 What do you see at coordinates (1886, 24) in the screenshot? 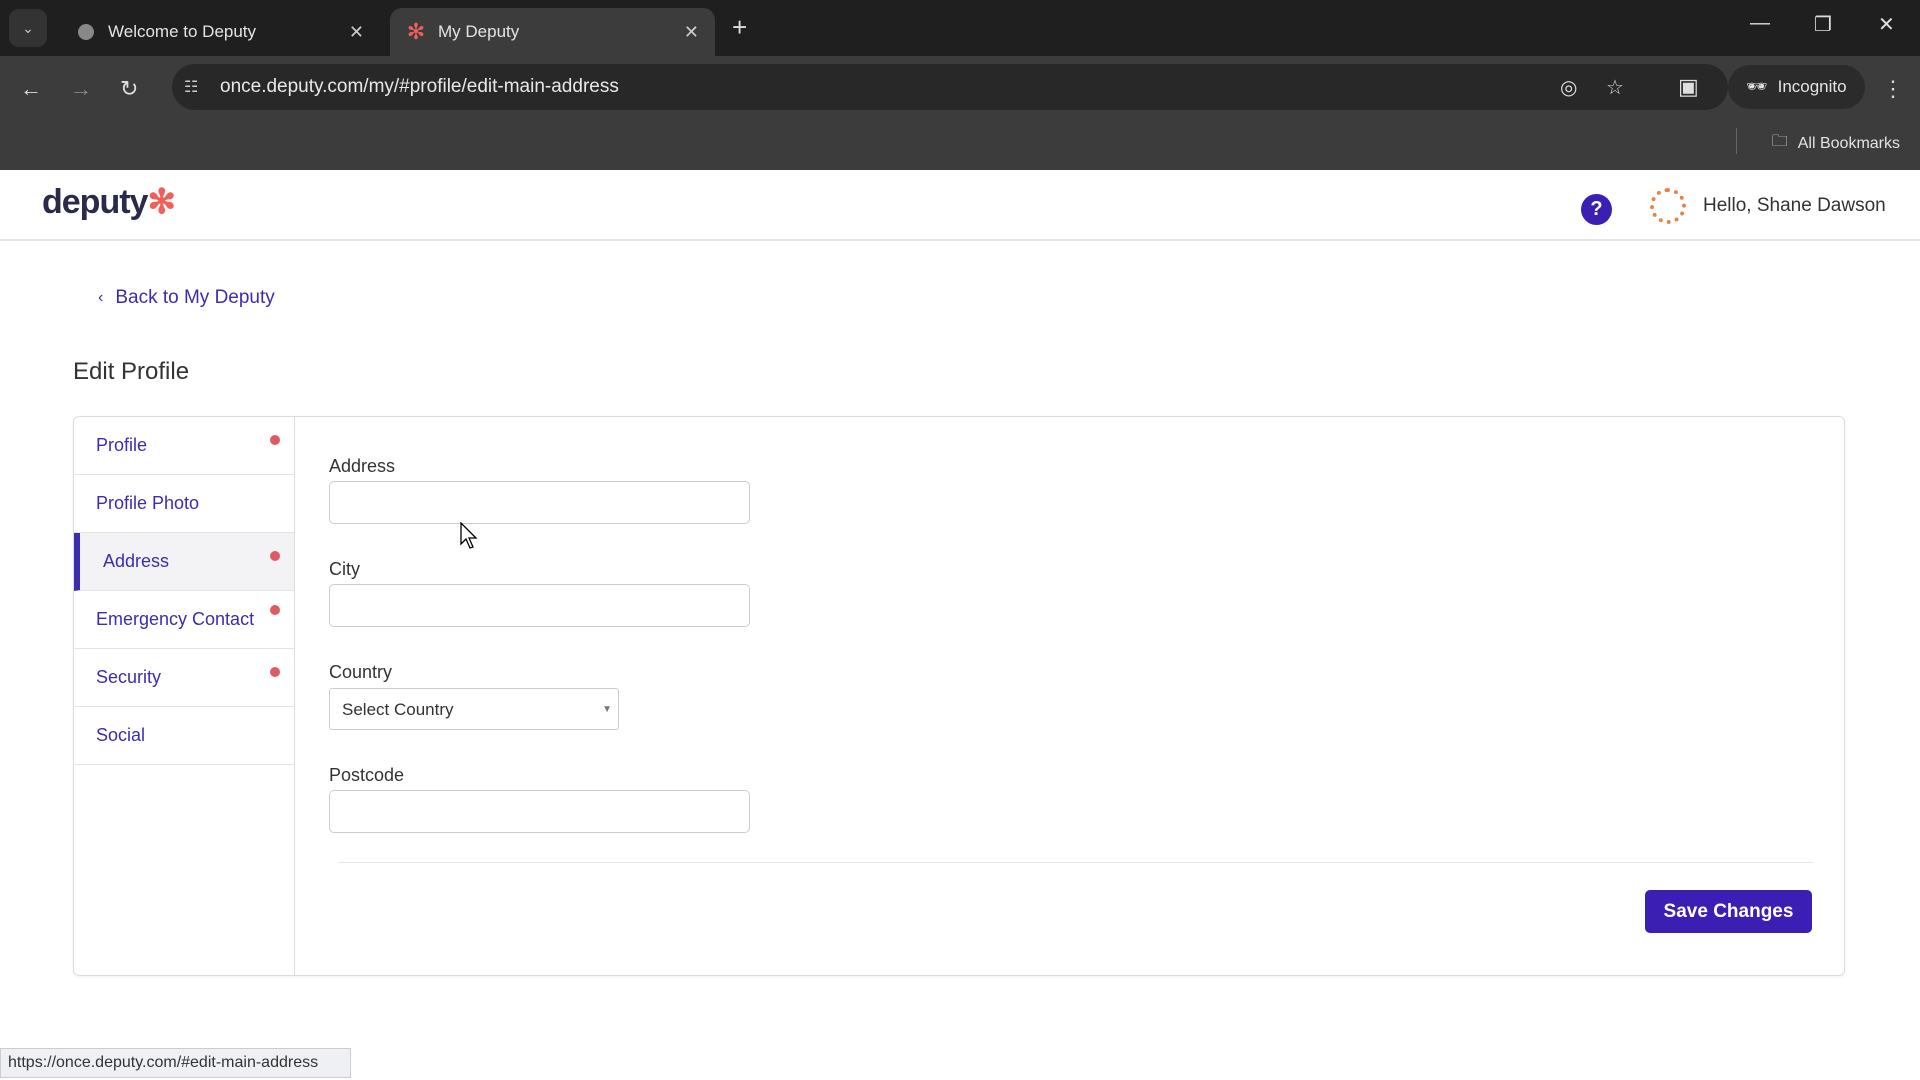
I see `close-window-icon: ✕` at bounding box center [1886, 24].